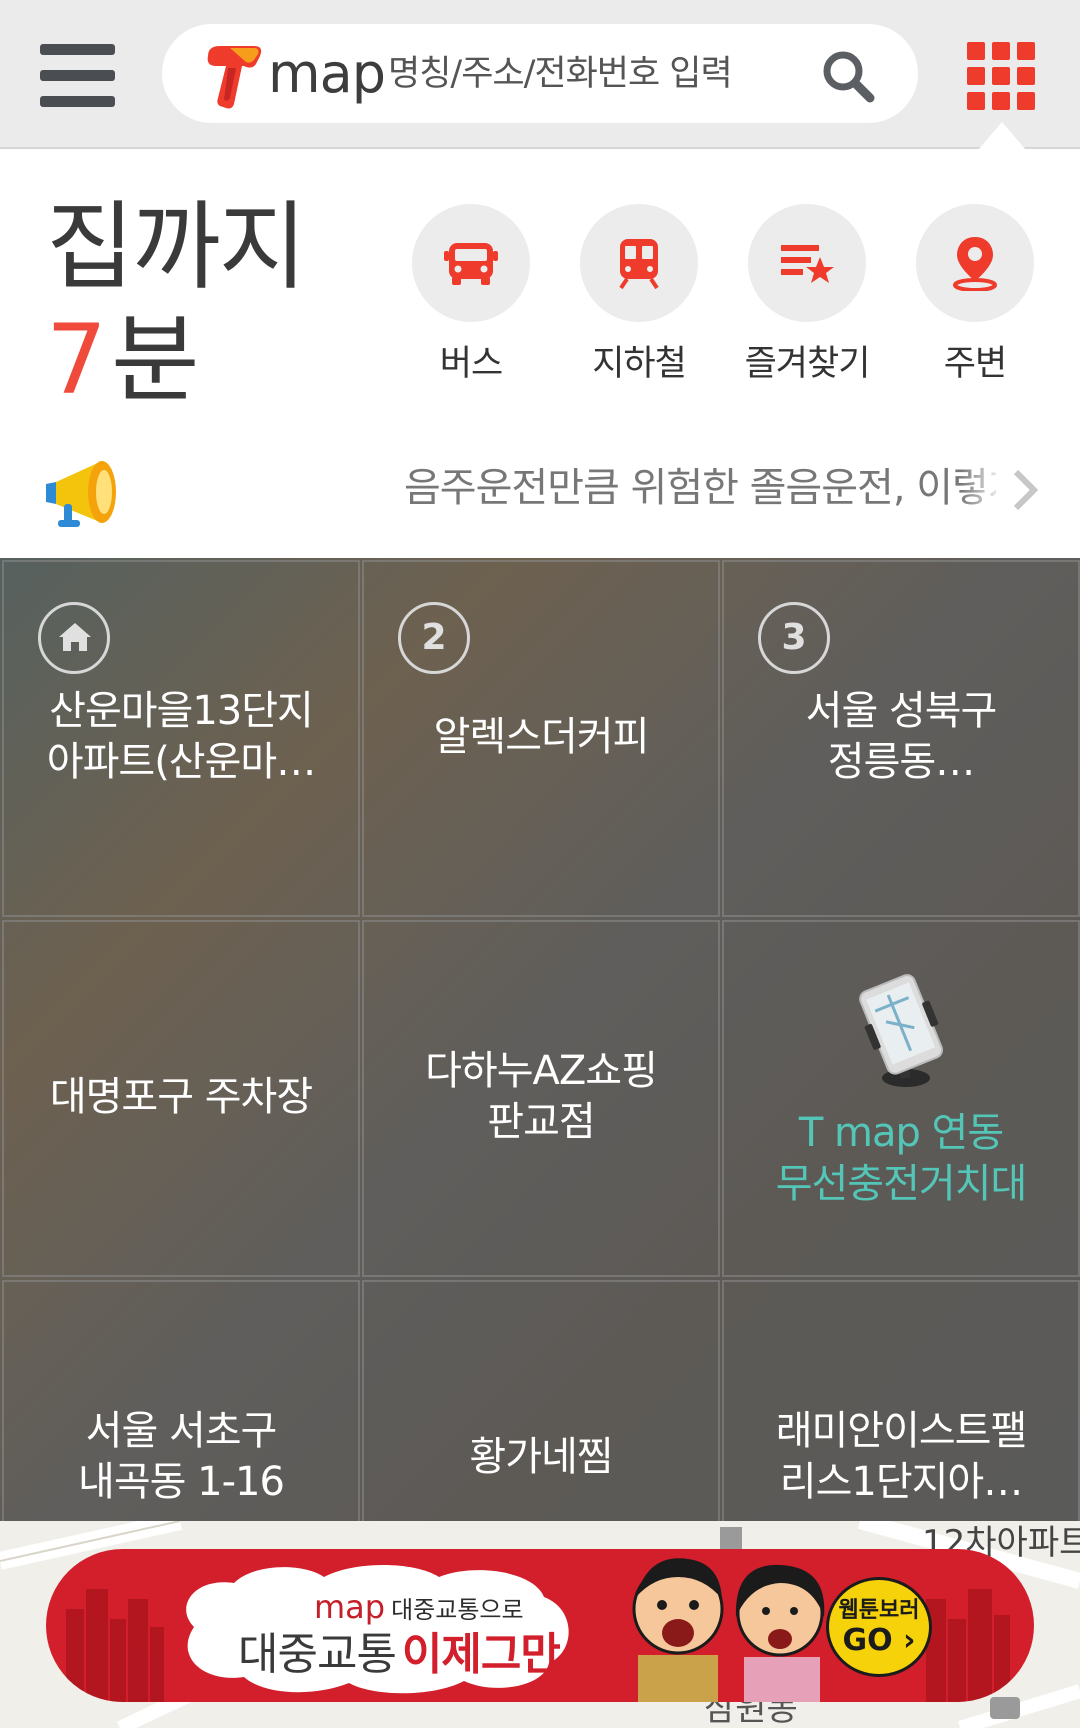  What do you see at coordinates (901, 1030) in the screenshot?
I see `phone-holder-icon` at bounding box center [901, 1030].